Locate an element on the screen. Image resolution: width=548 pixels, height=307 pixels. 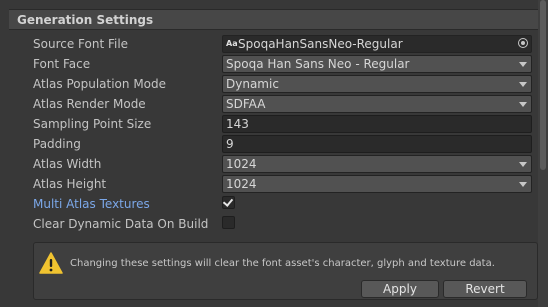
multi-atlas-textures-label: Multi Atlas Textures is located at coordinates (91, 204).